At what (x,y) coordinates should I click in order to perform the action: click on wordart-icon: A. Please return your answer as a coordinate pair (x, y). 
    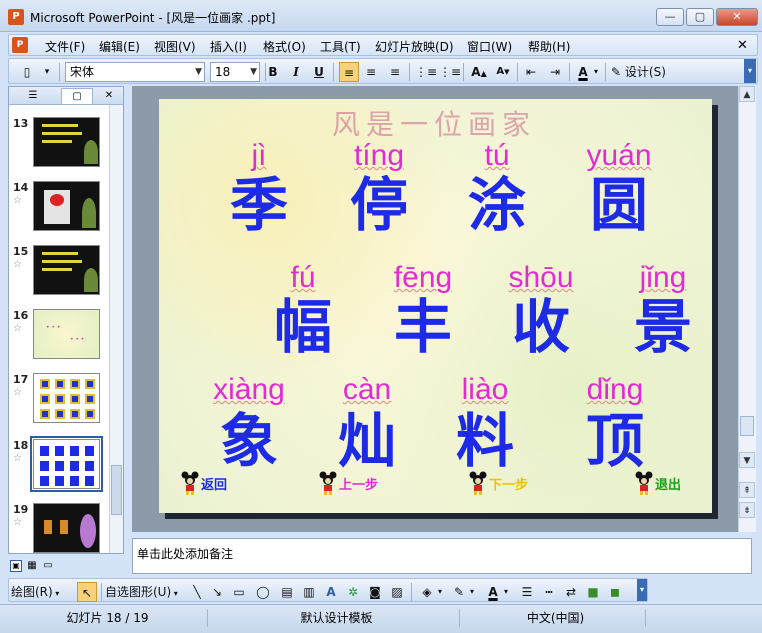
    Looking at the image, I should click on (331, 592).